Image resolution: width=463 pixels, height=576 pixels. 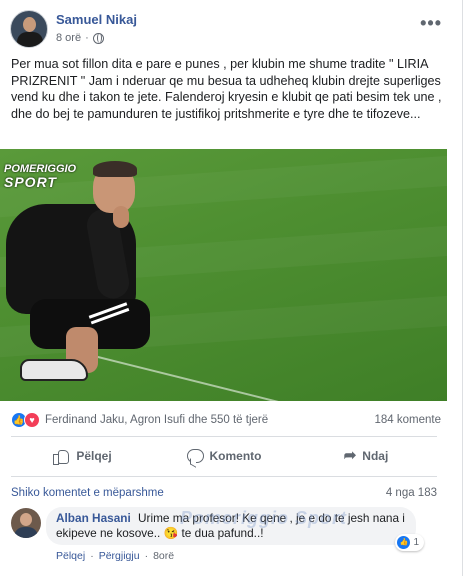 What do you see at coordinates (404, 542) in the screenshot?
I see `like-reaction-icon: 👍` at bounding box center [404, 542].